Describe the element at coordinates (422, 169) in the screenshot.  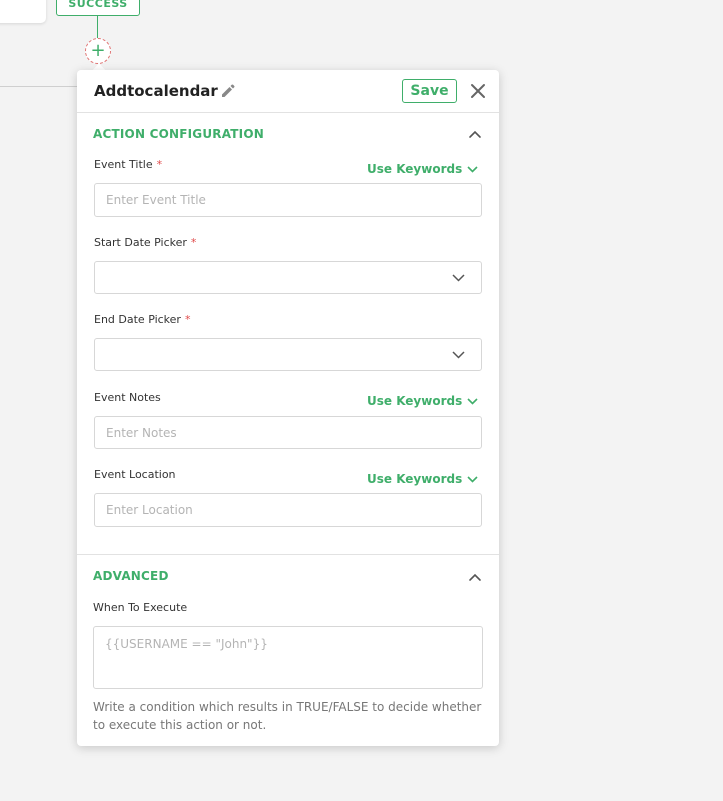
I see `event-title-use-keywords: Use Keywords` at that location.